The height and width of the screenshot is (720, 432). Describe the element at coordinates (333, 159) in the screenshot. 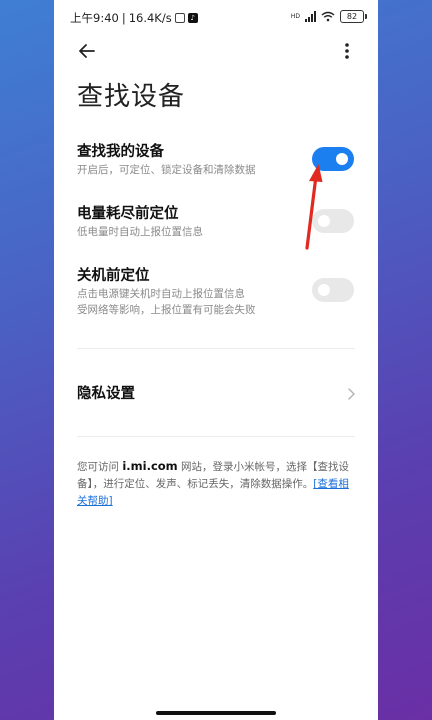

I see `find-my-device-toggle` at that location.